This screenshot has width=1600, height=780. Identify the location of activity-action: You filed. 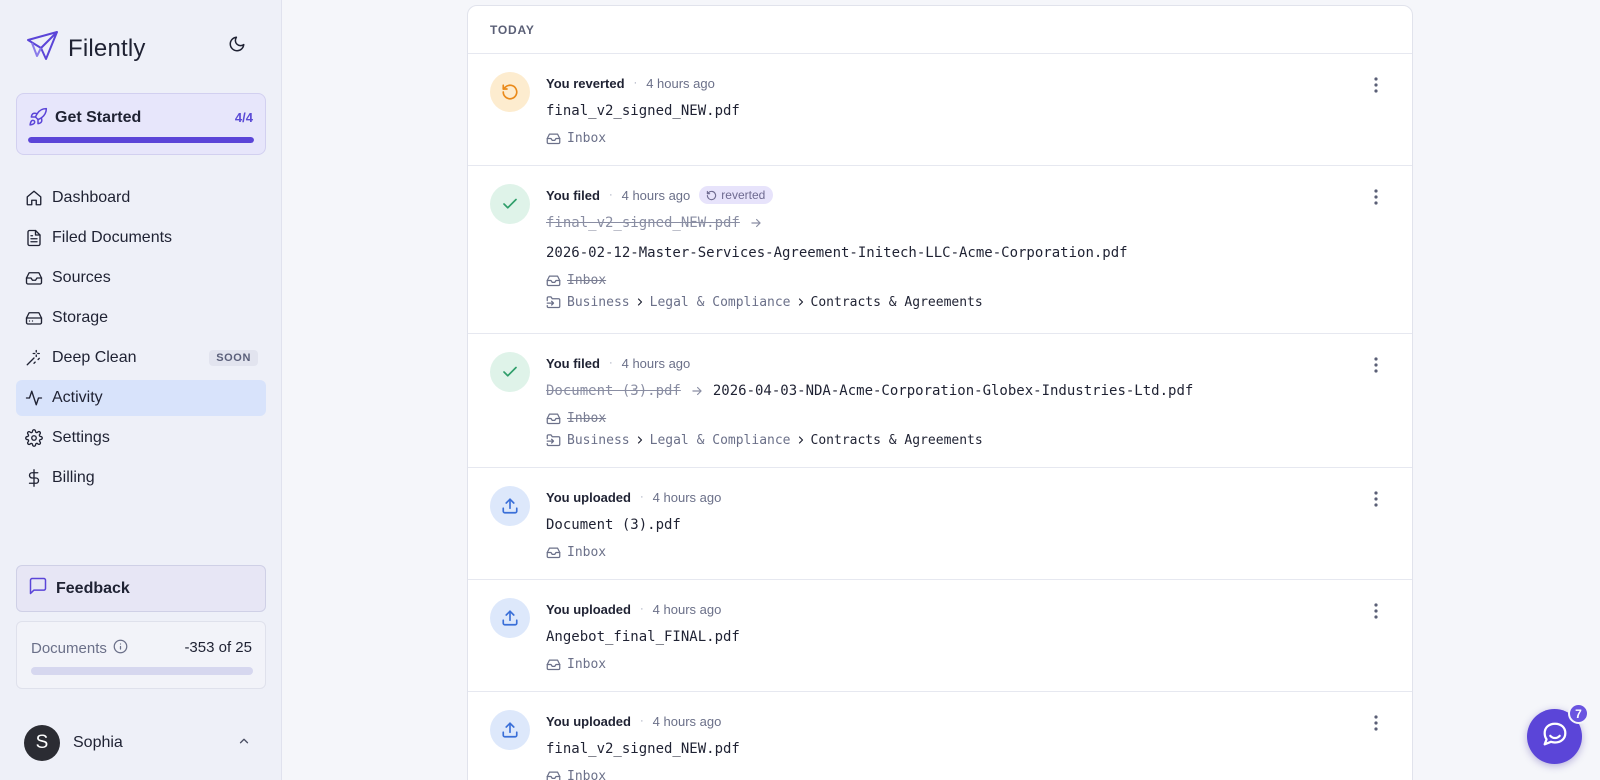
(573, 195).